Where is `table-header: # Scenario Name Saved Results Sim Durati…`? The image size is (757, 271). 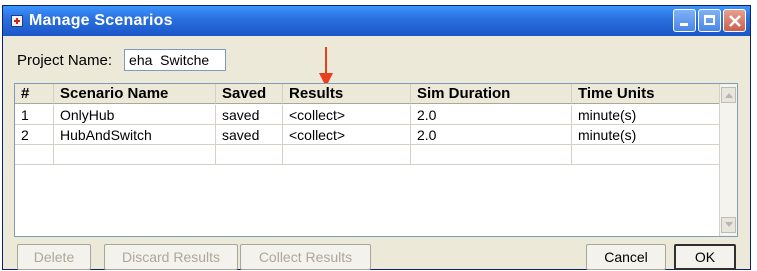
table-header: # Scenario Name Saved Results Sim Durati… is located at coordinates (367, 94).